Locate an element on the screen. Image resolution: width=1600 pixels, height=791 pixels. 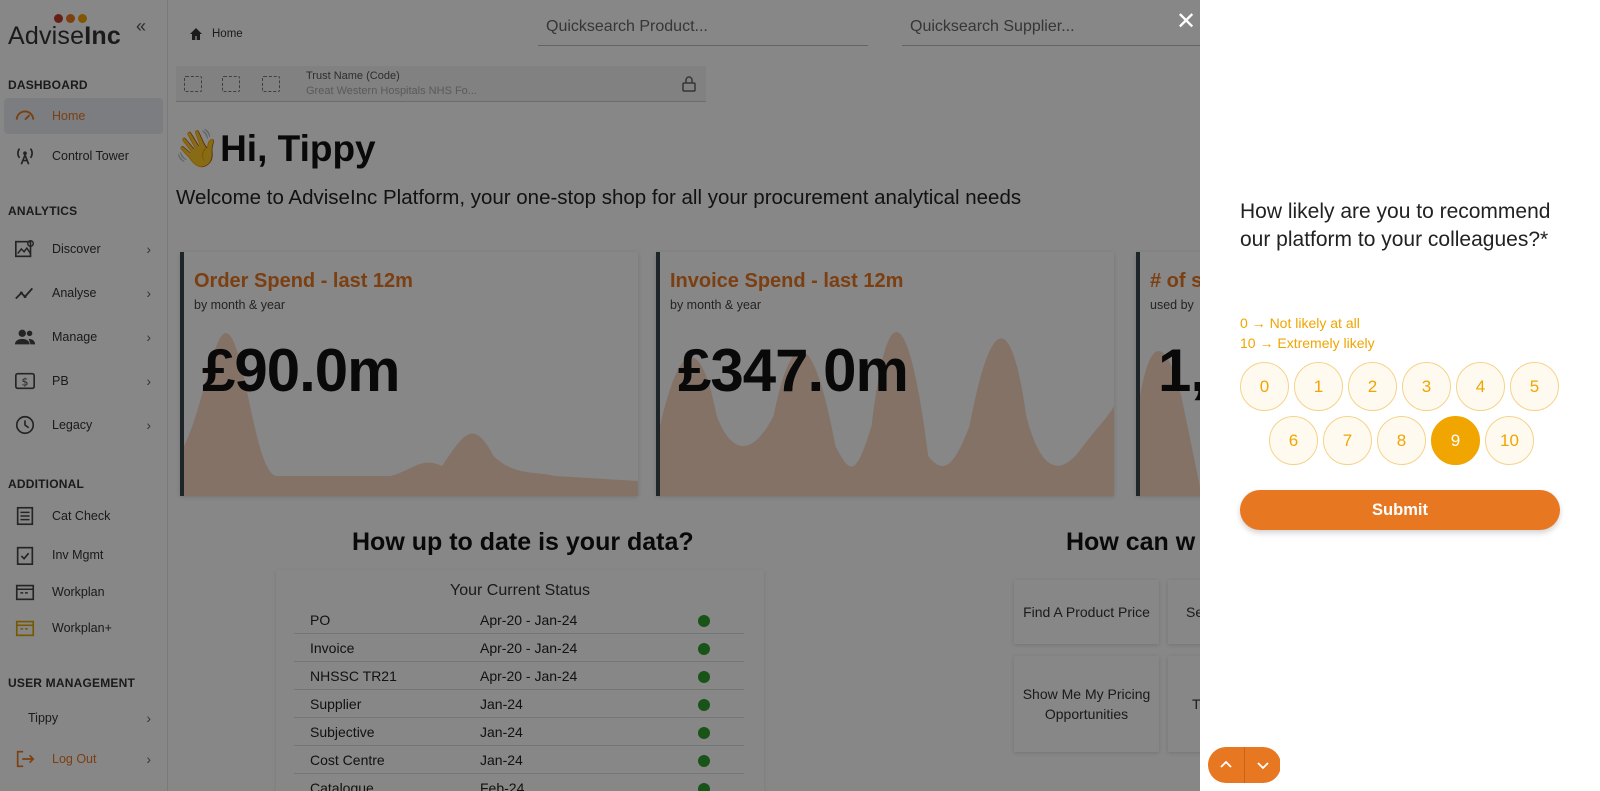
scale-low-label: 0 → Not likely at all is located at coordinates (1300, 323).